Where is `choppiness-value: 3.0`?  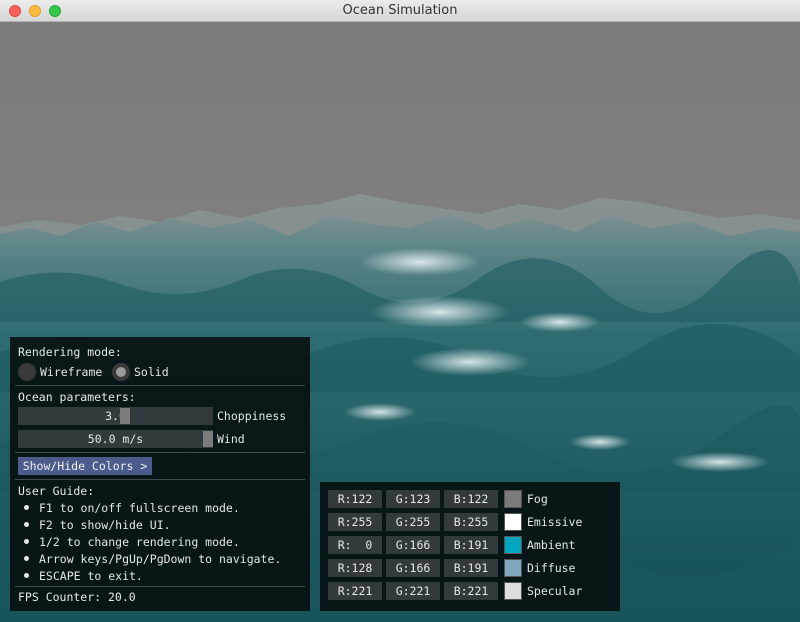 choppiness-value: 3.0 is located at coordinates (115, 416).